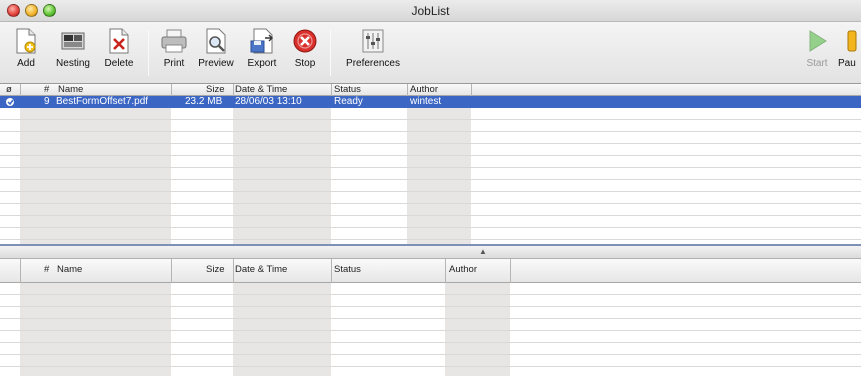 Image resolution: width=861 pixels, height=376 pixels. I want to click on row-number: 9, so click(47, 101).